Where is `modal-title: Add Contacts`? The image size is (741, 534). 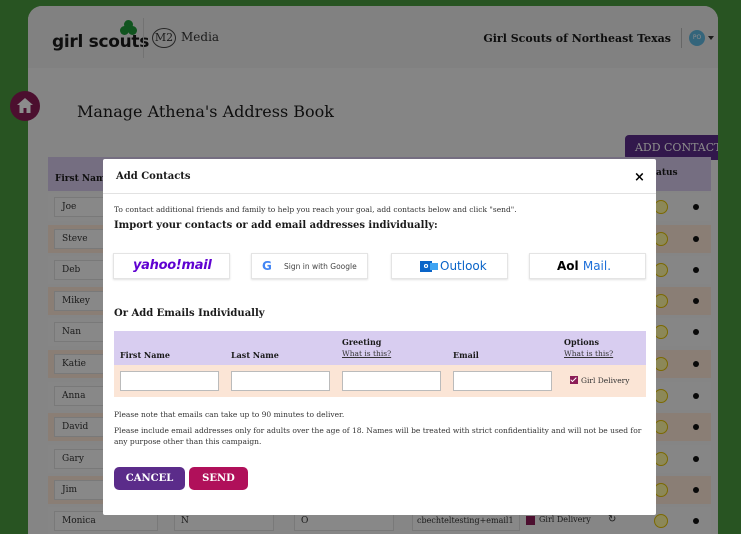 modal-title: Add Contacts is located at coordinates (153, 176).